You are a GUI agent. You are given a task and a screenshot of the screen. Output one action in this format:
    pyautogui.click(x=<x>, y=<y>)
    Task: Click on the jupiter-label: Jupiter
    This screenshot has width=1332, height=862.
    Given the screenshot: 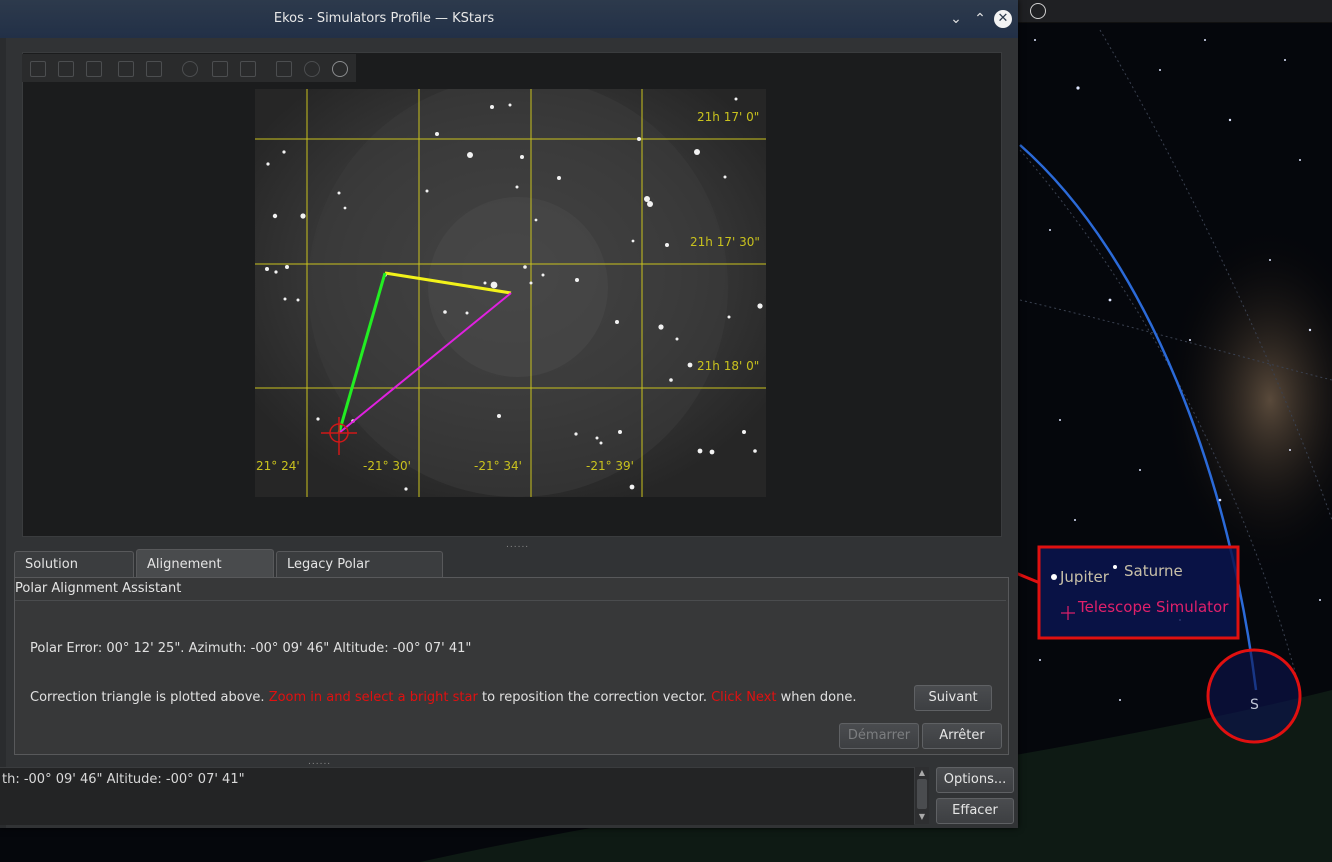 What is the action you would take?
    pyautogui.click(x=1084, y=577)
    